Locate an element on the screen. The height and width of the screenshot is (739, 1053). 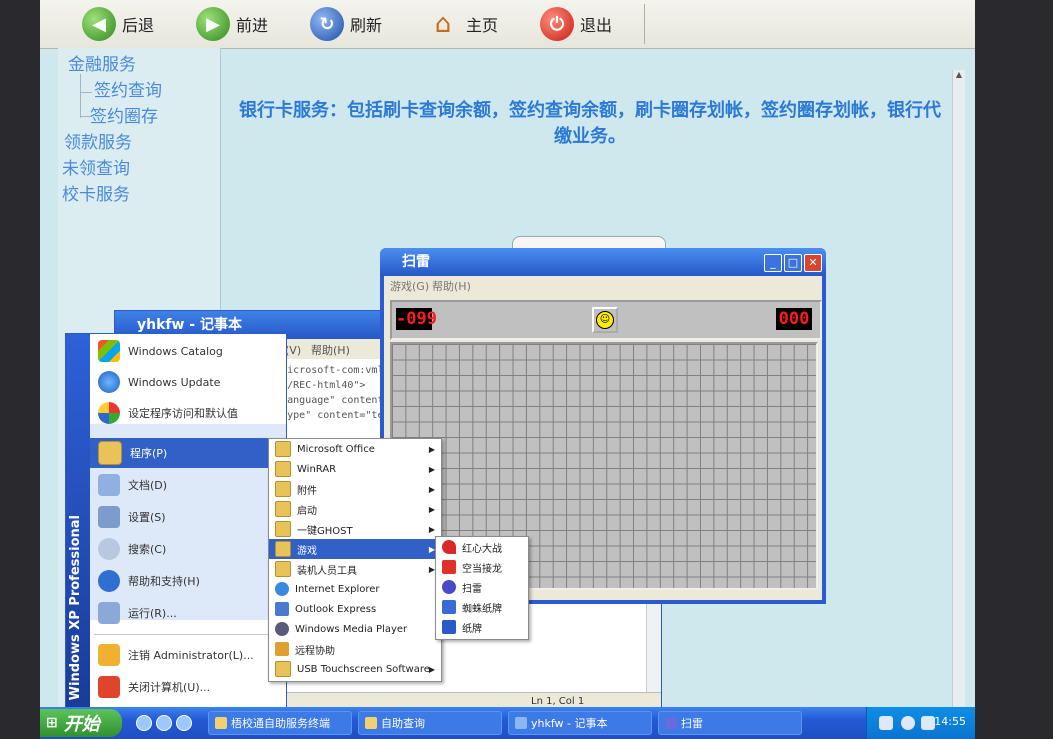
settings-menu-item: 设置(S) ▶ is located at coordinates (188, 517).